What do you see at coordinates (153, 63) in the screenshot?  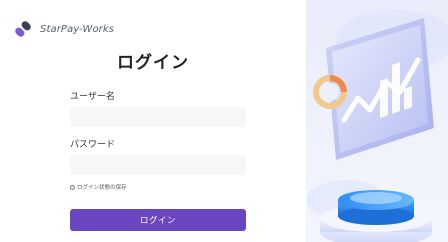 I see `page-title: ログイン` at bounding box center [153, 63].